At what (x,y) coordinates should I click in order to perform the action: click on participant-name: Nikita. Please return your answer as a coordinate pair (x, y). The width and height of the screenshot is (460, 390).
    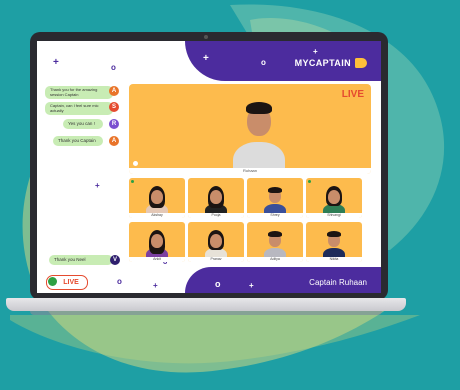
    Looking at the image, I should click on (334, 259).